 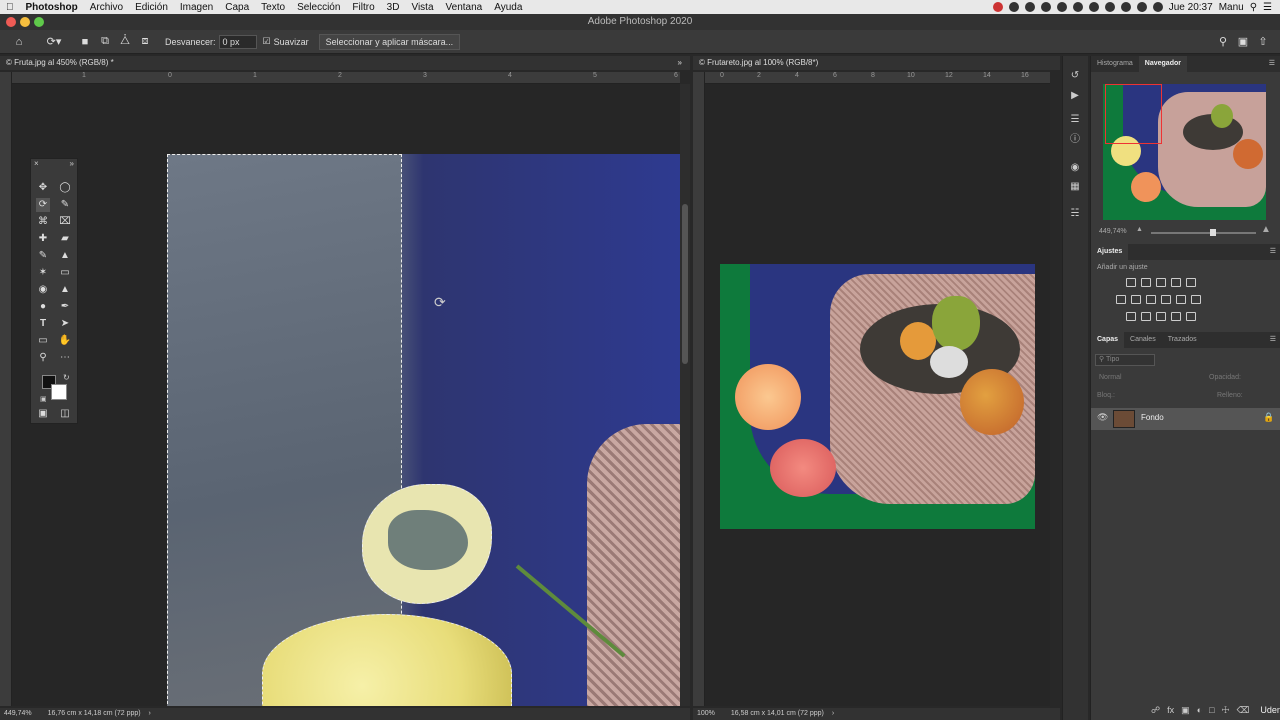 What do you see at coordinates (393, 7) in the screenshot?
I see `menu-3d: 3D` at bounding box center [393, 7].